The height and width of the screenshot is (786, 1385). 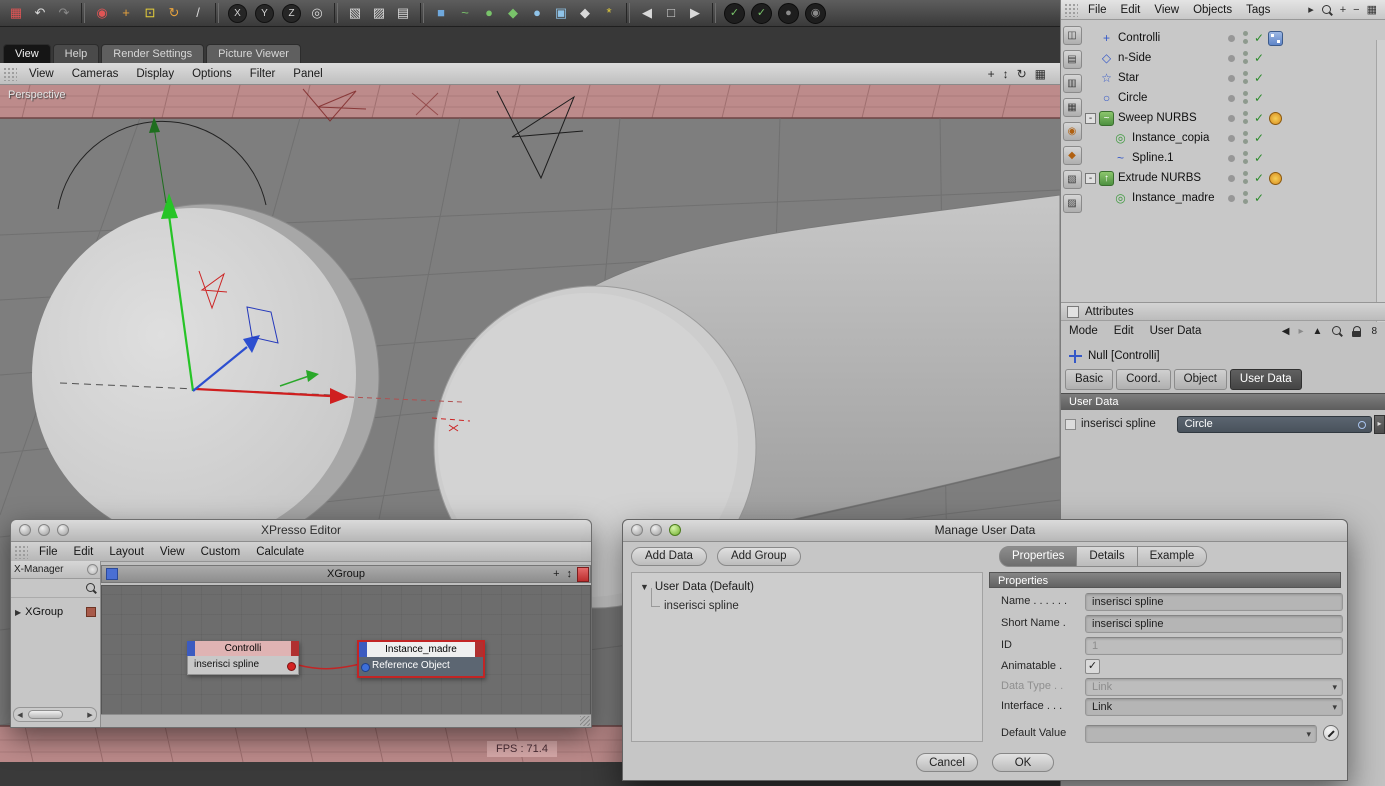 I want to click on expand-arrow-icon: ▶, so click(x=18, y=612).